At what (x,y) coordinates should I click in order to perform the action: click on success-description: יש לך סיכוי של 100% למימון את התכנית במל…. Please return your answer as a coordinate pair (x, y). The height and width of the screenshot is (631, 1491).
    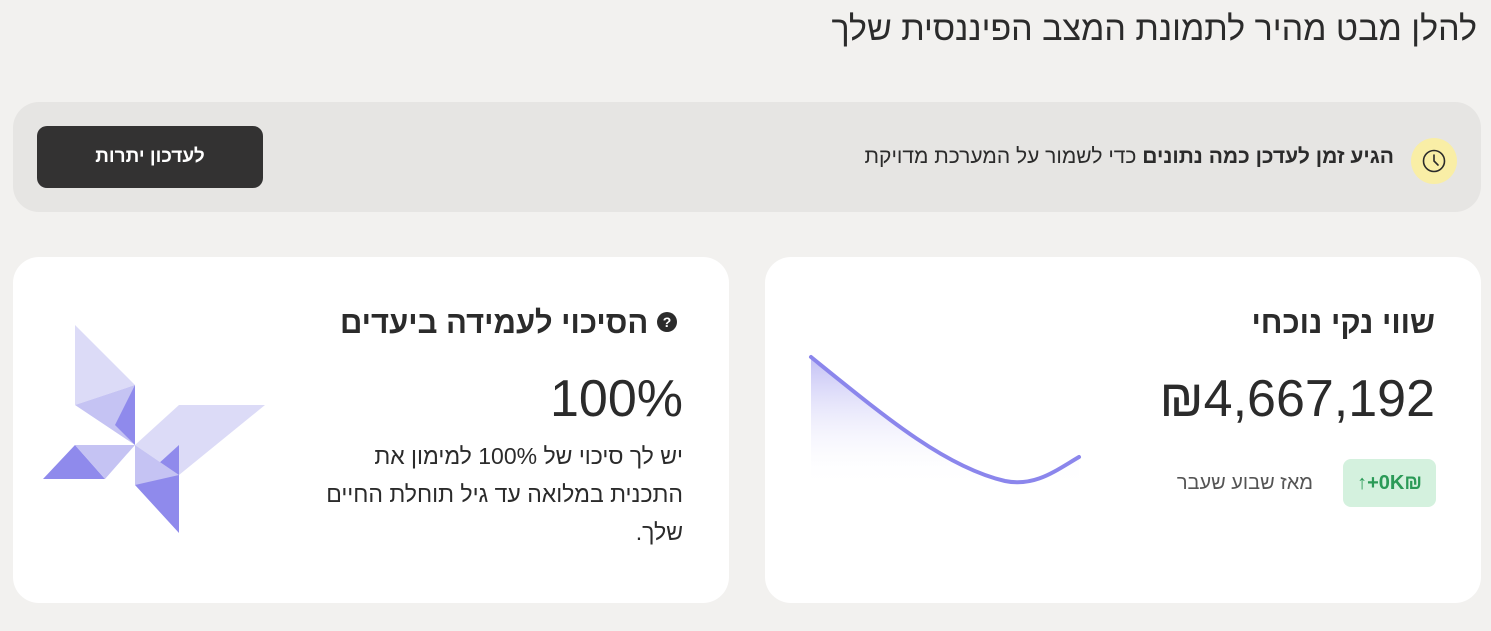
    Looking at the image, I should click on (504, 494).